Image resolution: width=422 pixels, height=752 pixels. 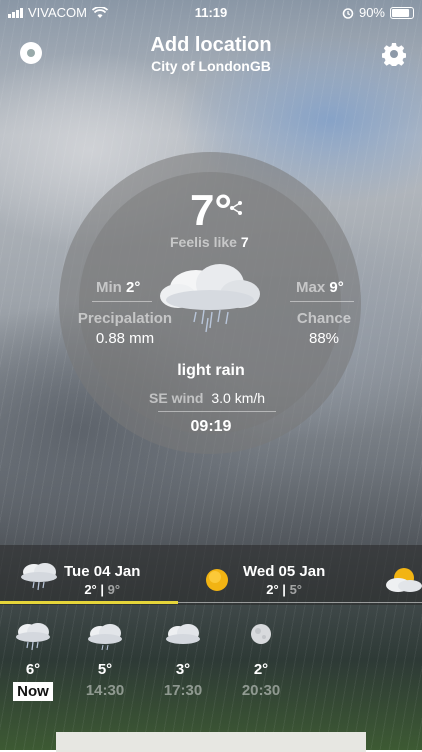 I want to click on day-divider, so click(x=300, y=602).